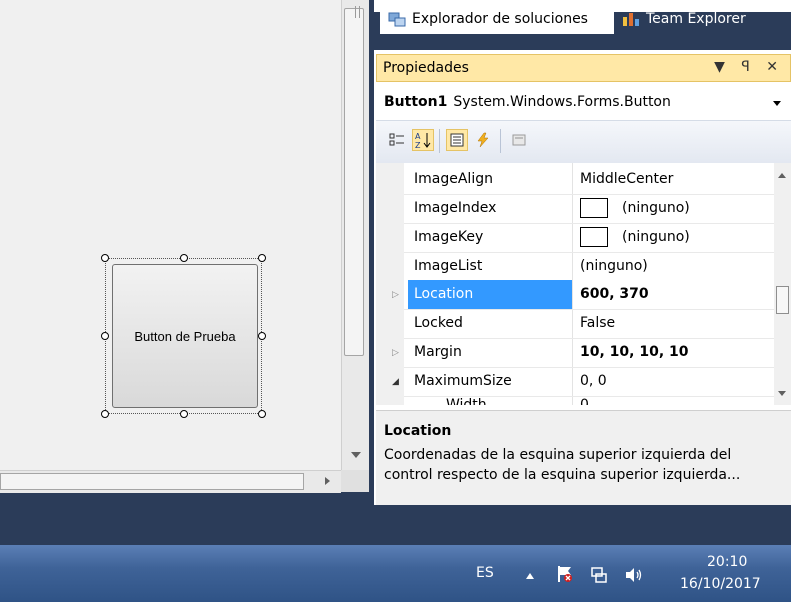 This screenshot has width=791, height=602. I want to click on scroll-up-arrow-icon, so click(782, 175).